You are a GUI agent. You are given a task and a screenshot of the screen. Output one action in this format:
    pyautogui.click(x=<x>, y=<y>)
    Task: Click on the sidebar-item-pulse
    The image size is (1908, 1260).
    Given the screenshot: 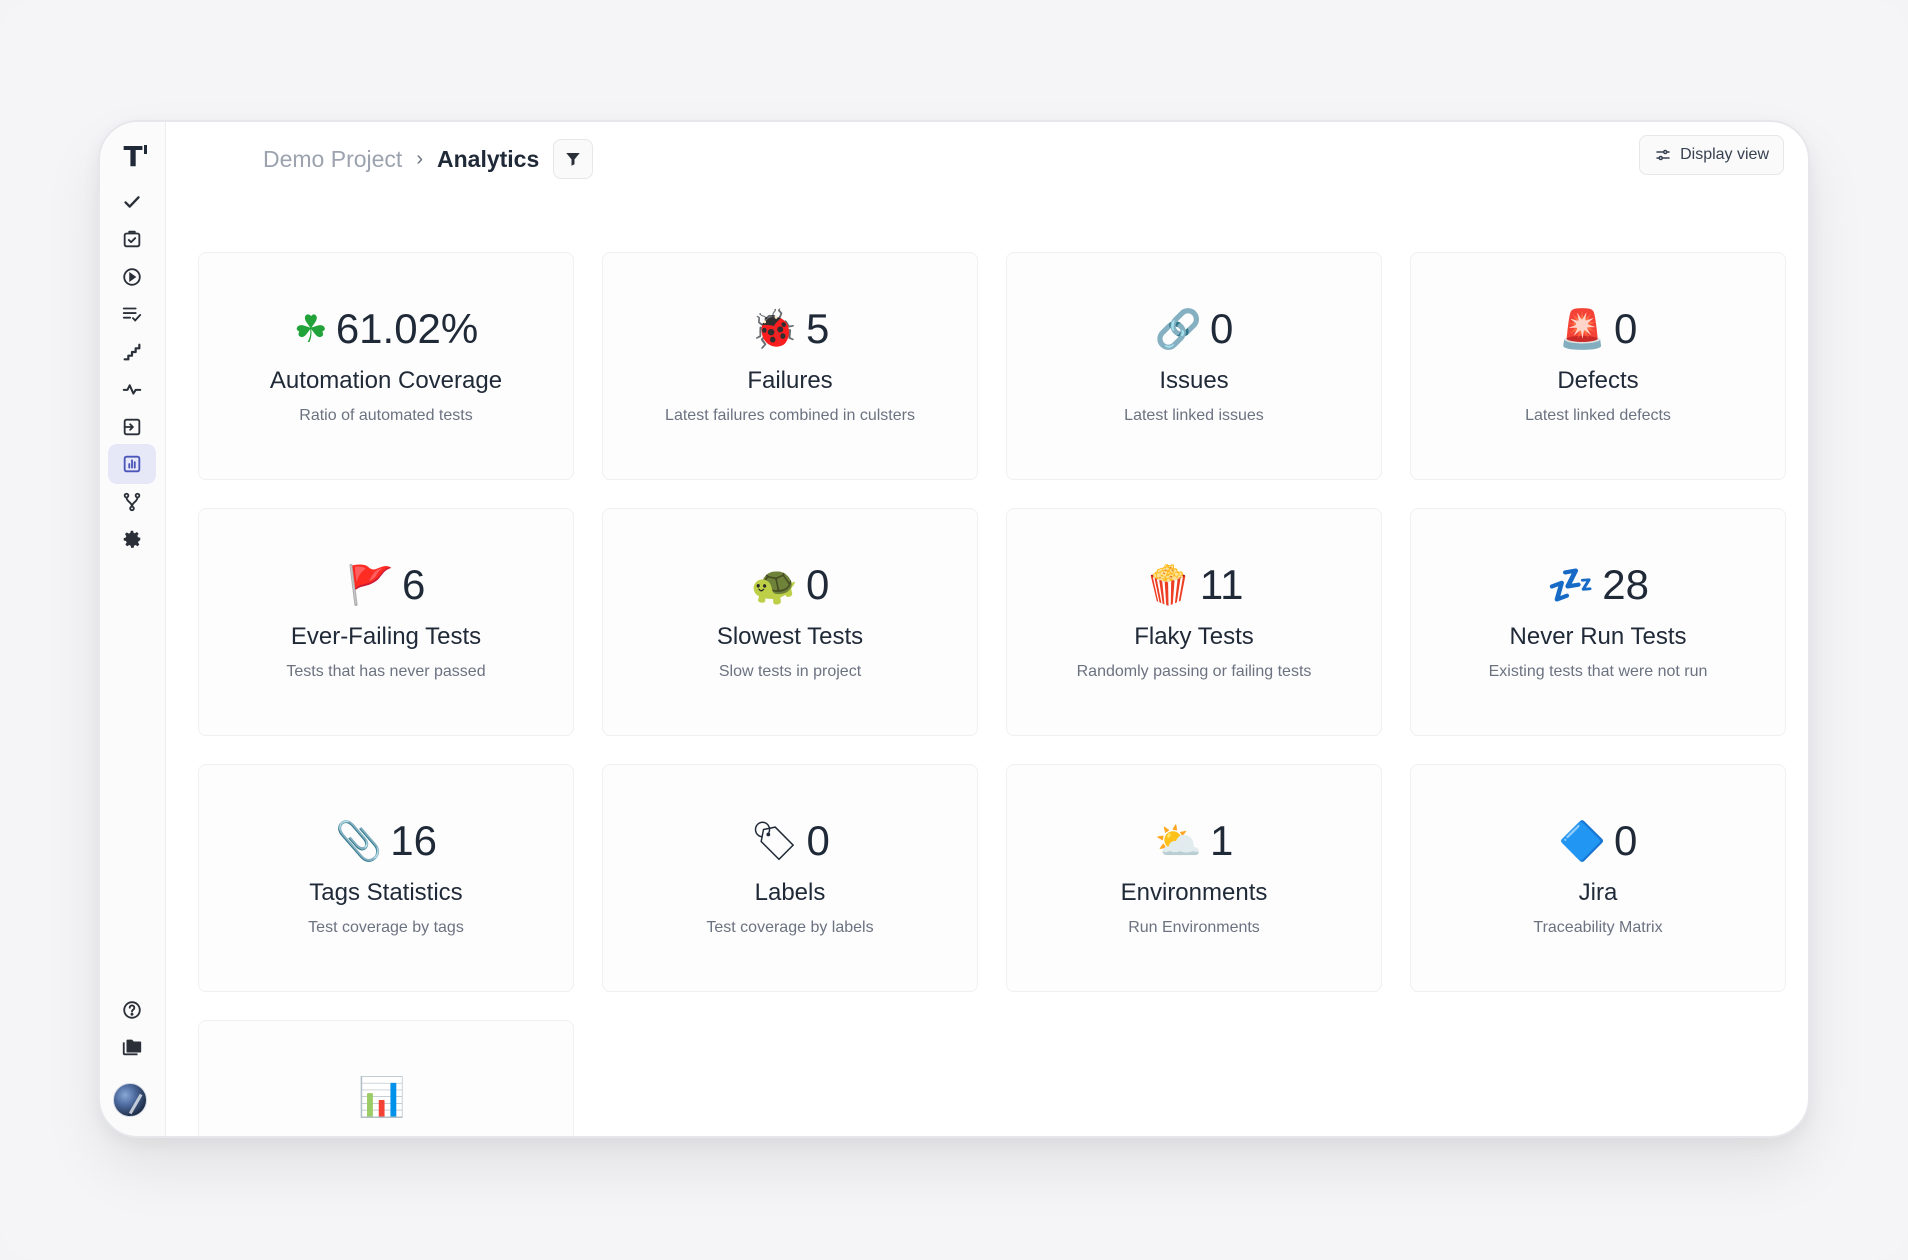 What is the action you would take?
    pyautogui.click(x=132, y=389)
    